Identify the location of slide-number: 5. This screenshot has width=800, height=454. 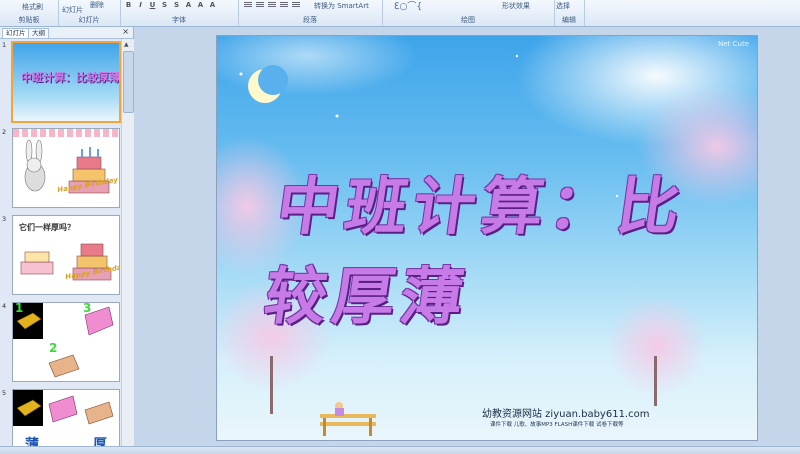
(4, 393).